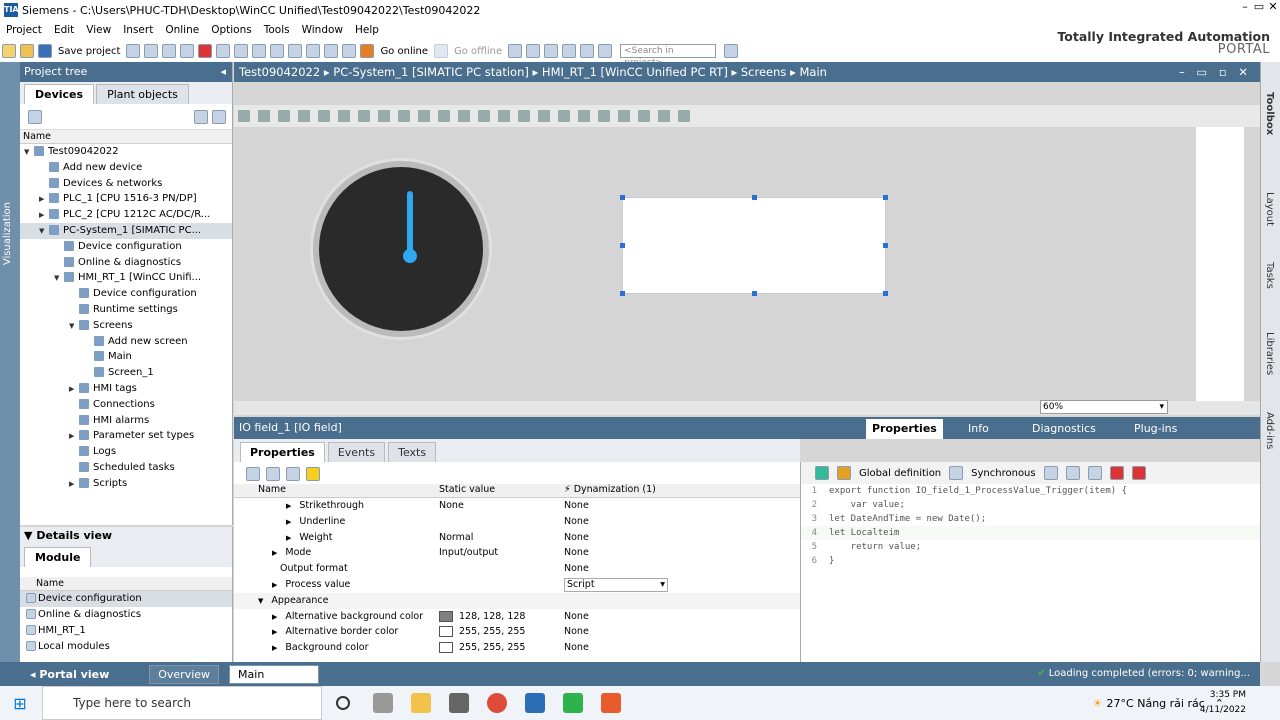 This screenshot has width=1280, height=720. I want to click on code-line: 3 let DateAndTime = new Date();, so click(1030, 519).